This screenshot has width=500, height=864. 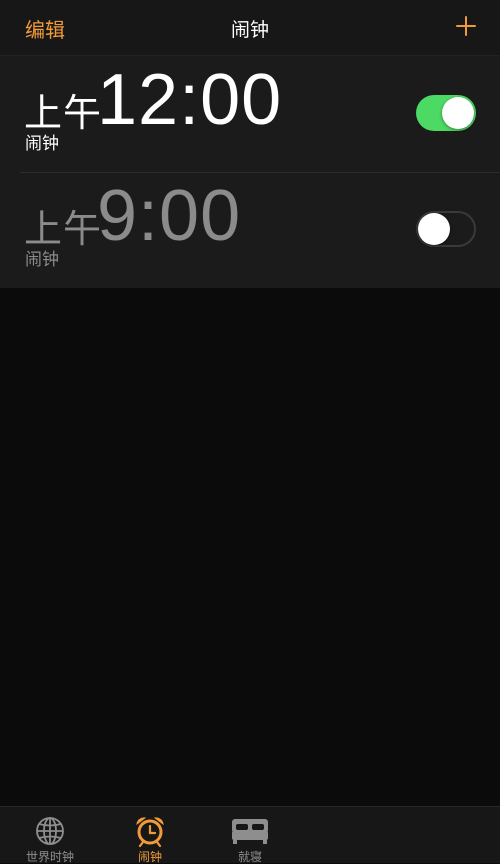 I want to click on tab-label: 就寝, so click(x=249, y=857).